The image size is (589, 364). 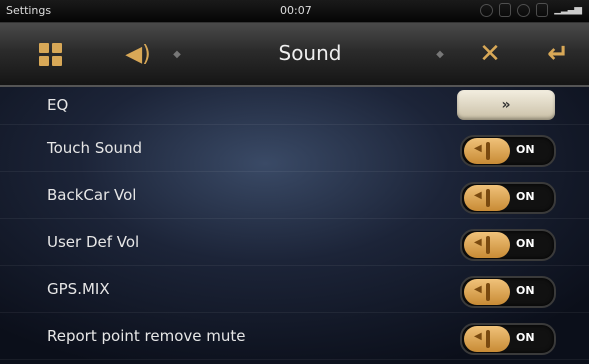 I want to click on status-bar: Settings 00:07 ▁▂▃▅, so click(x=294, y=11).